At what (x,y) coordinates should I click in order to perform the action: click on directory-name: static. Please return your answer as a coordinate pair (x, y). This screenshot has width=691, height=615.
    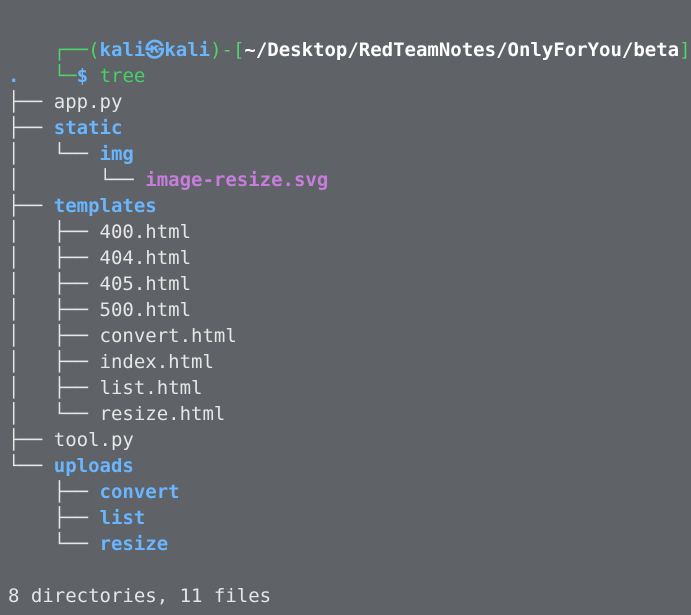
    Looking at the image, I should click on (88, 128).